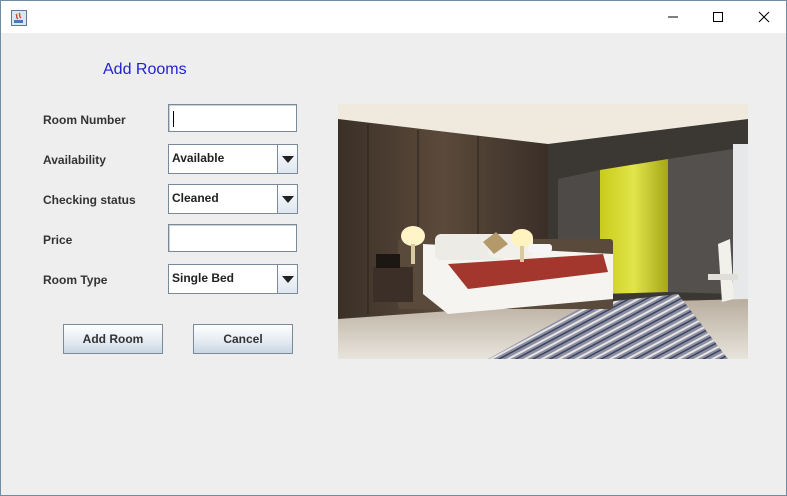 Image resolution: width=787 pixels, height=496 pixels. I want to click on checking-status-label: Checking status, so click(89, 200).